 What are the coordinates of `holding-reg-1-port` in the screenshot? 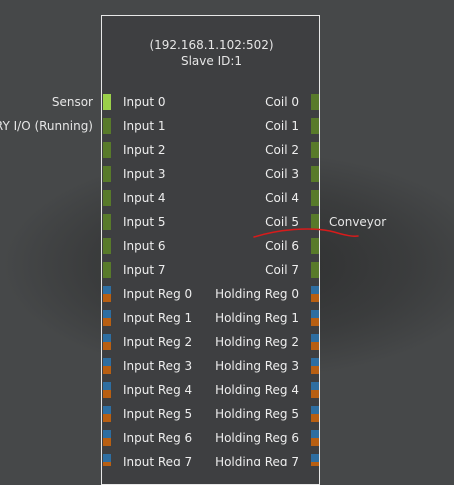 It's located at (315, 318).